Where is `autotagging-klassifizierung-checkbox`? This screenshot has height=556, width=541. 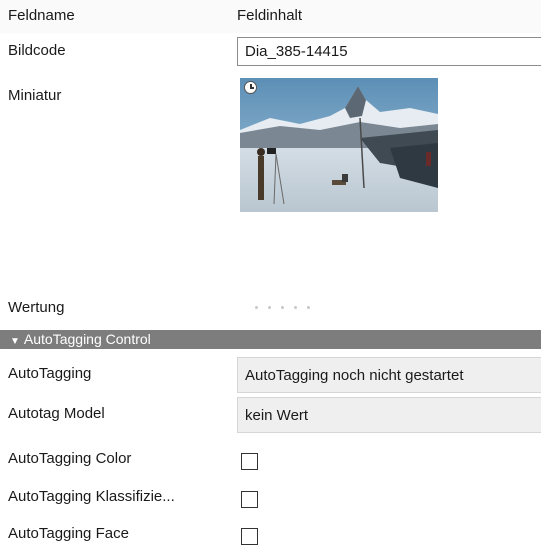 autotagging-klassifizierung-checkbox is located at coordinates (249, 499).